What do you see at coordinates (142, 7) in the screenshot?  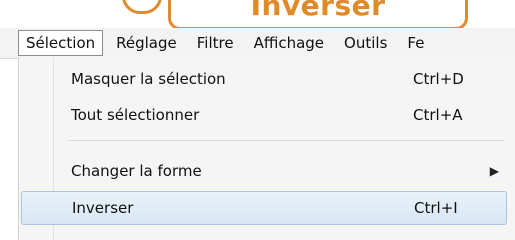 I see `callout-marker` at bounding box center [142, 7].